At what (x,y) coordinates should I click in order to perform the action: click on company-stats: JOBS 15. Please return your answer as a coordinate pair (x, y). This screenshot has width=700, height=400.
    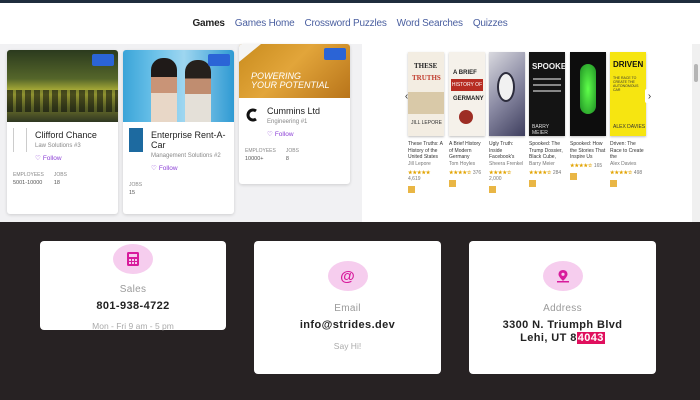
    Looking at the image, I should click on (136, 189).